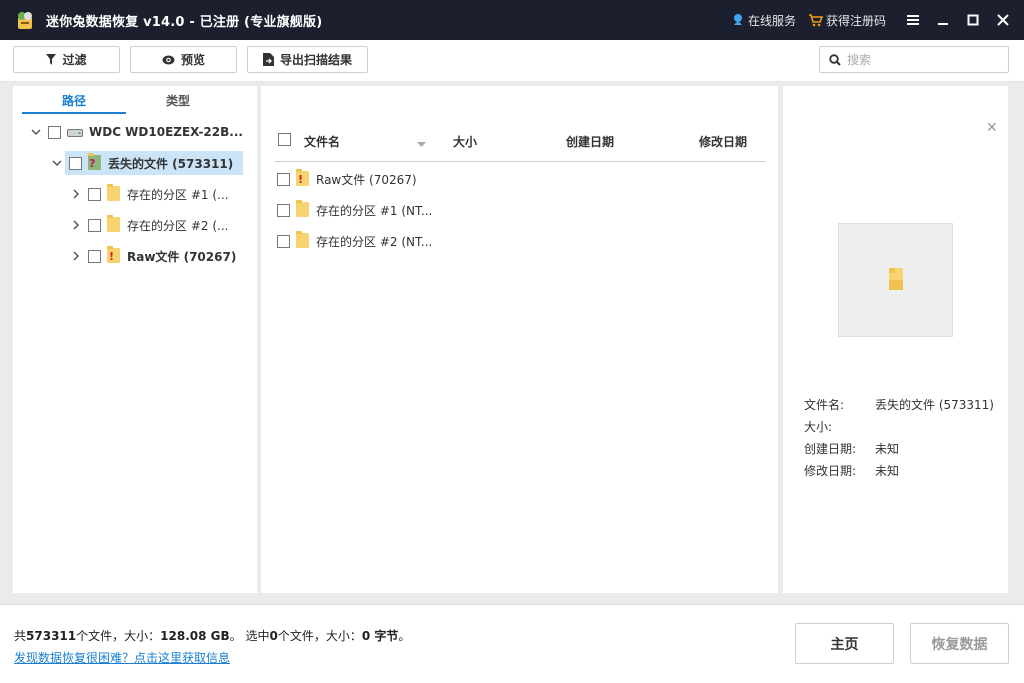 This screenshot has width=1024, height=683. I want to click on online-service-link: 在线服务, so click(763, 20).